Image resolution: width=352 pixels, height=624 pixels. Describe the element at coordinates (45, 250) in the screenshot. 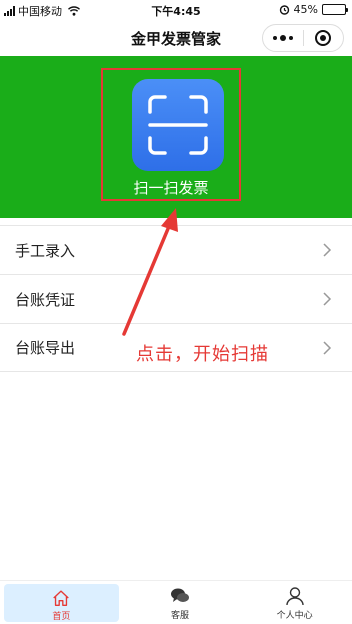

I see `menu-item-label: 手工录入` at that location.